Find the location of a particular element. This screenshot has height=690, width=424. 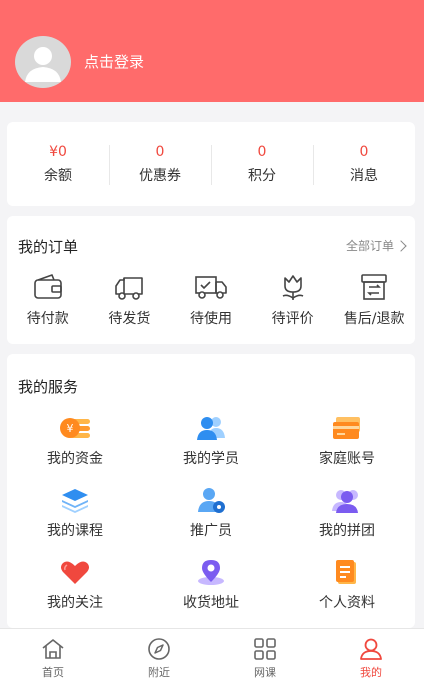

tab-nearby: 附近 is located at coordinates (159, 659).